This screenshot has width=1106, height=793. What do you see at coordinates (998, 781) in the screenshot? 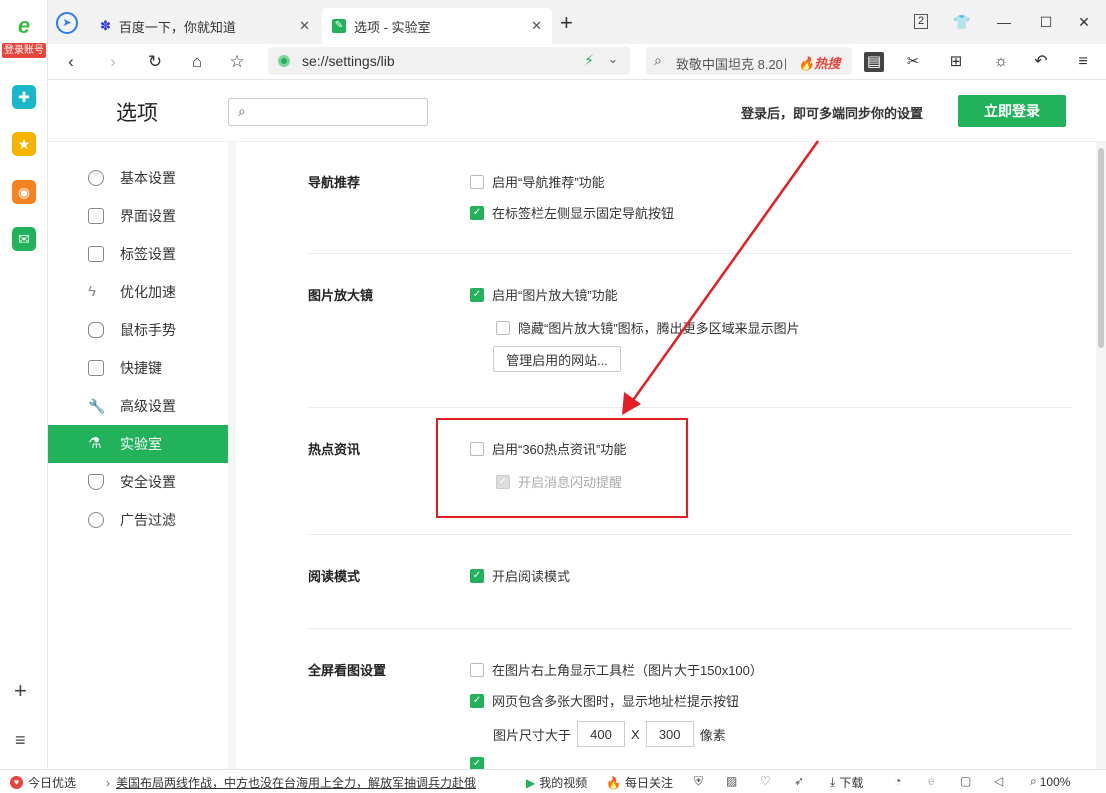
I see `volume-icon: ◁` at bounding box center [998, 781].